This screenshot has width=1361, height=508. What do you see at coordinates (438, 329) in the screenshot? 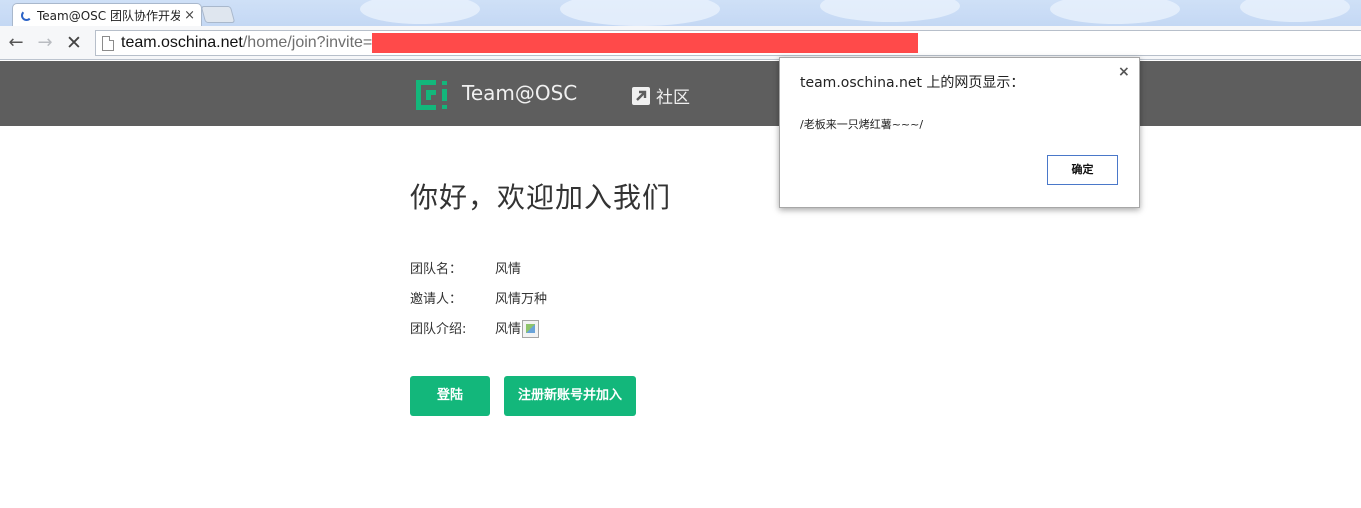
I see `team-intro-label: 团队介绍:` at bounding box center [438, 329].